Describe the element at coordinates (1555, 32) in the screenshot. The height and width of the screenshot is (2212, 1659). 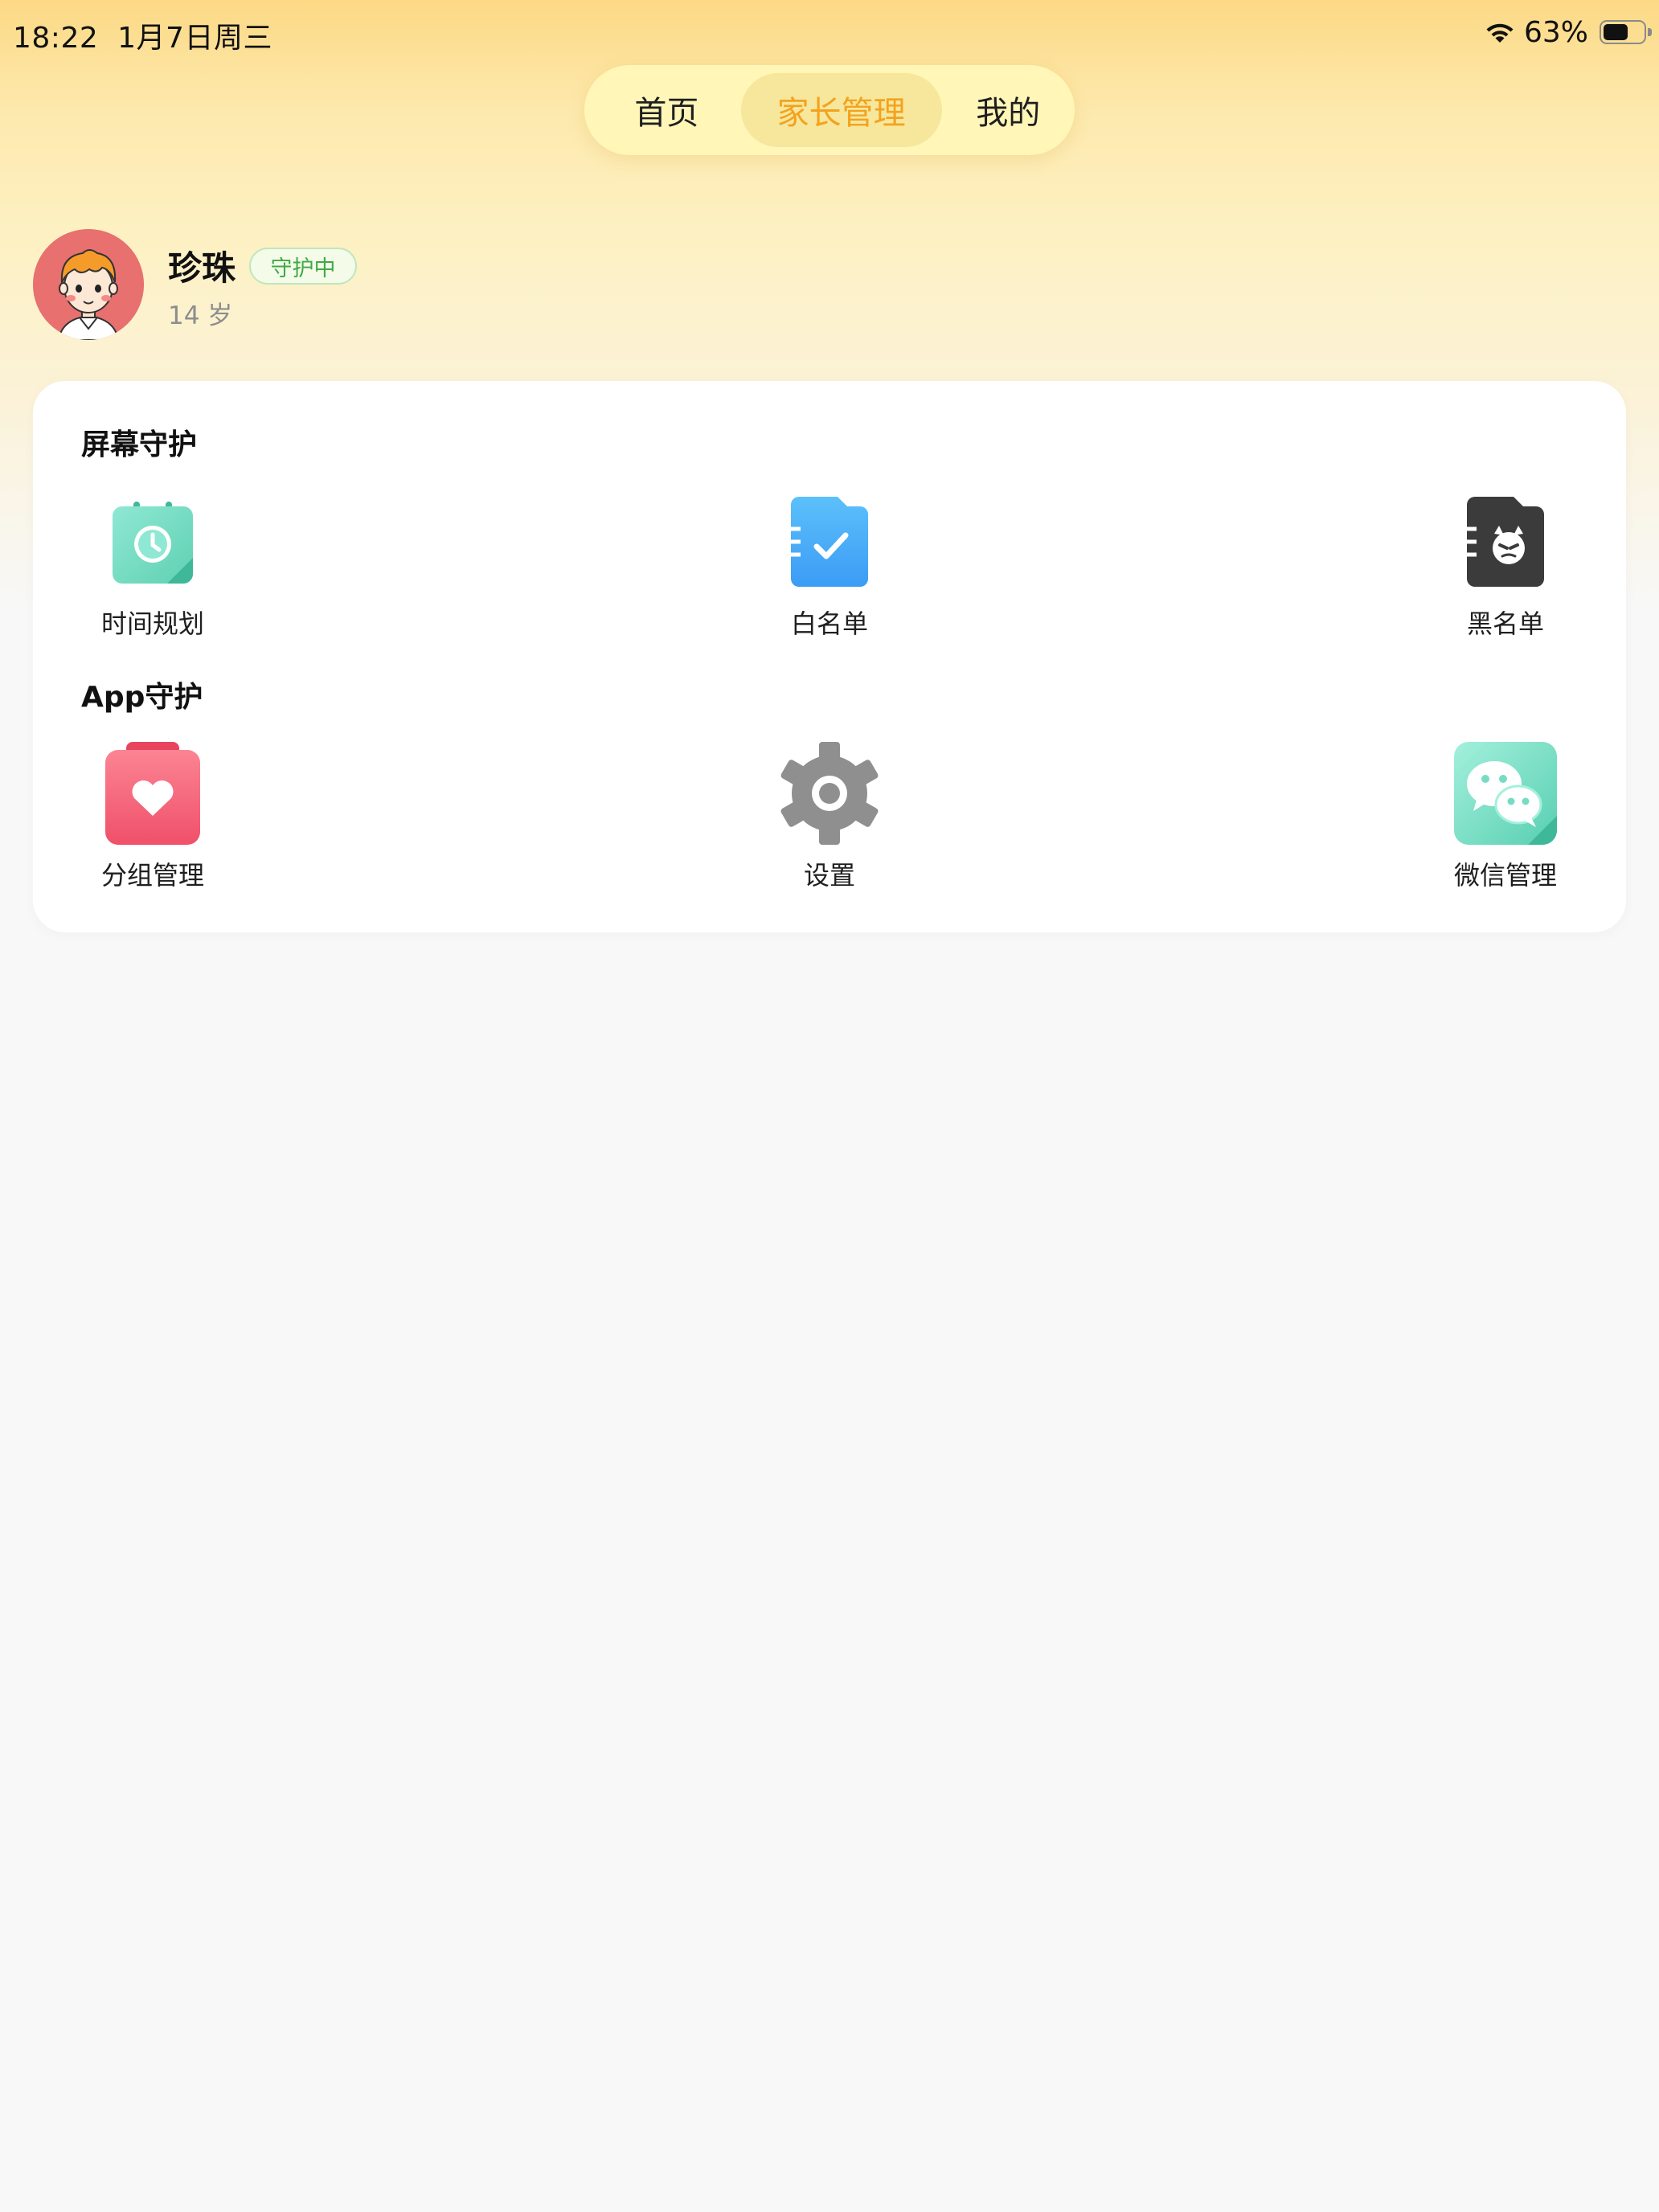
I see `battery-percent: 63%` at that location.